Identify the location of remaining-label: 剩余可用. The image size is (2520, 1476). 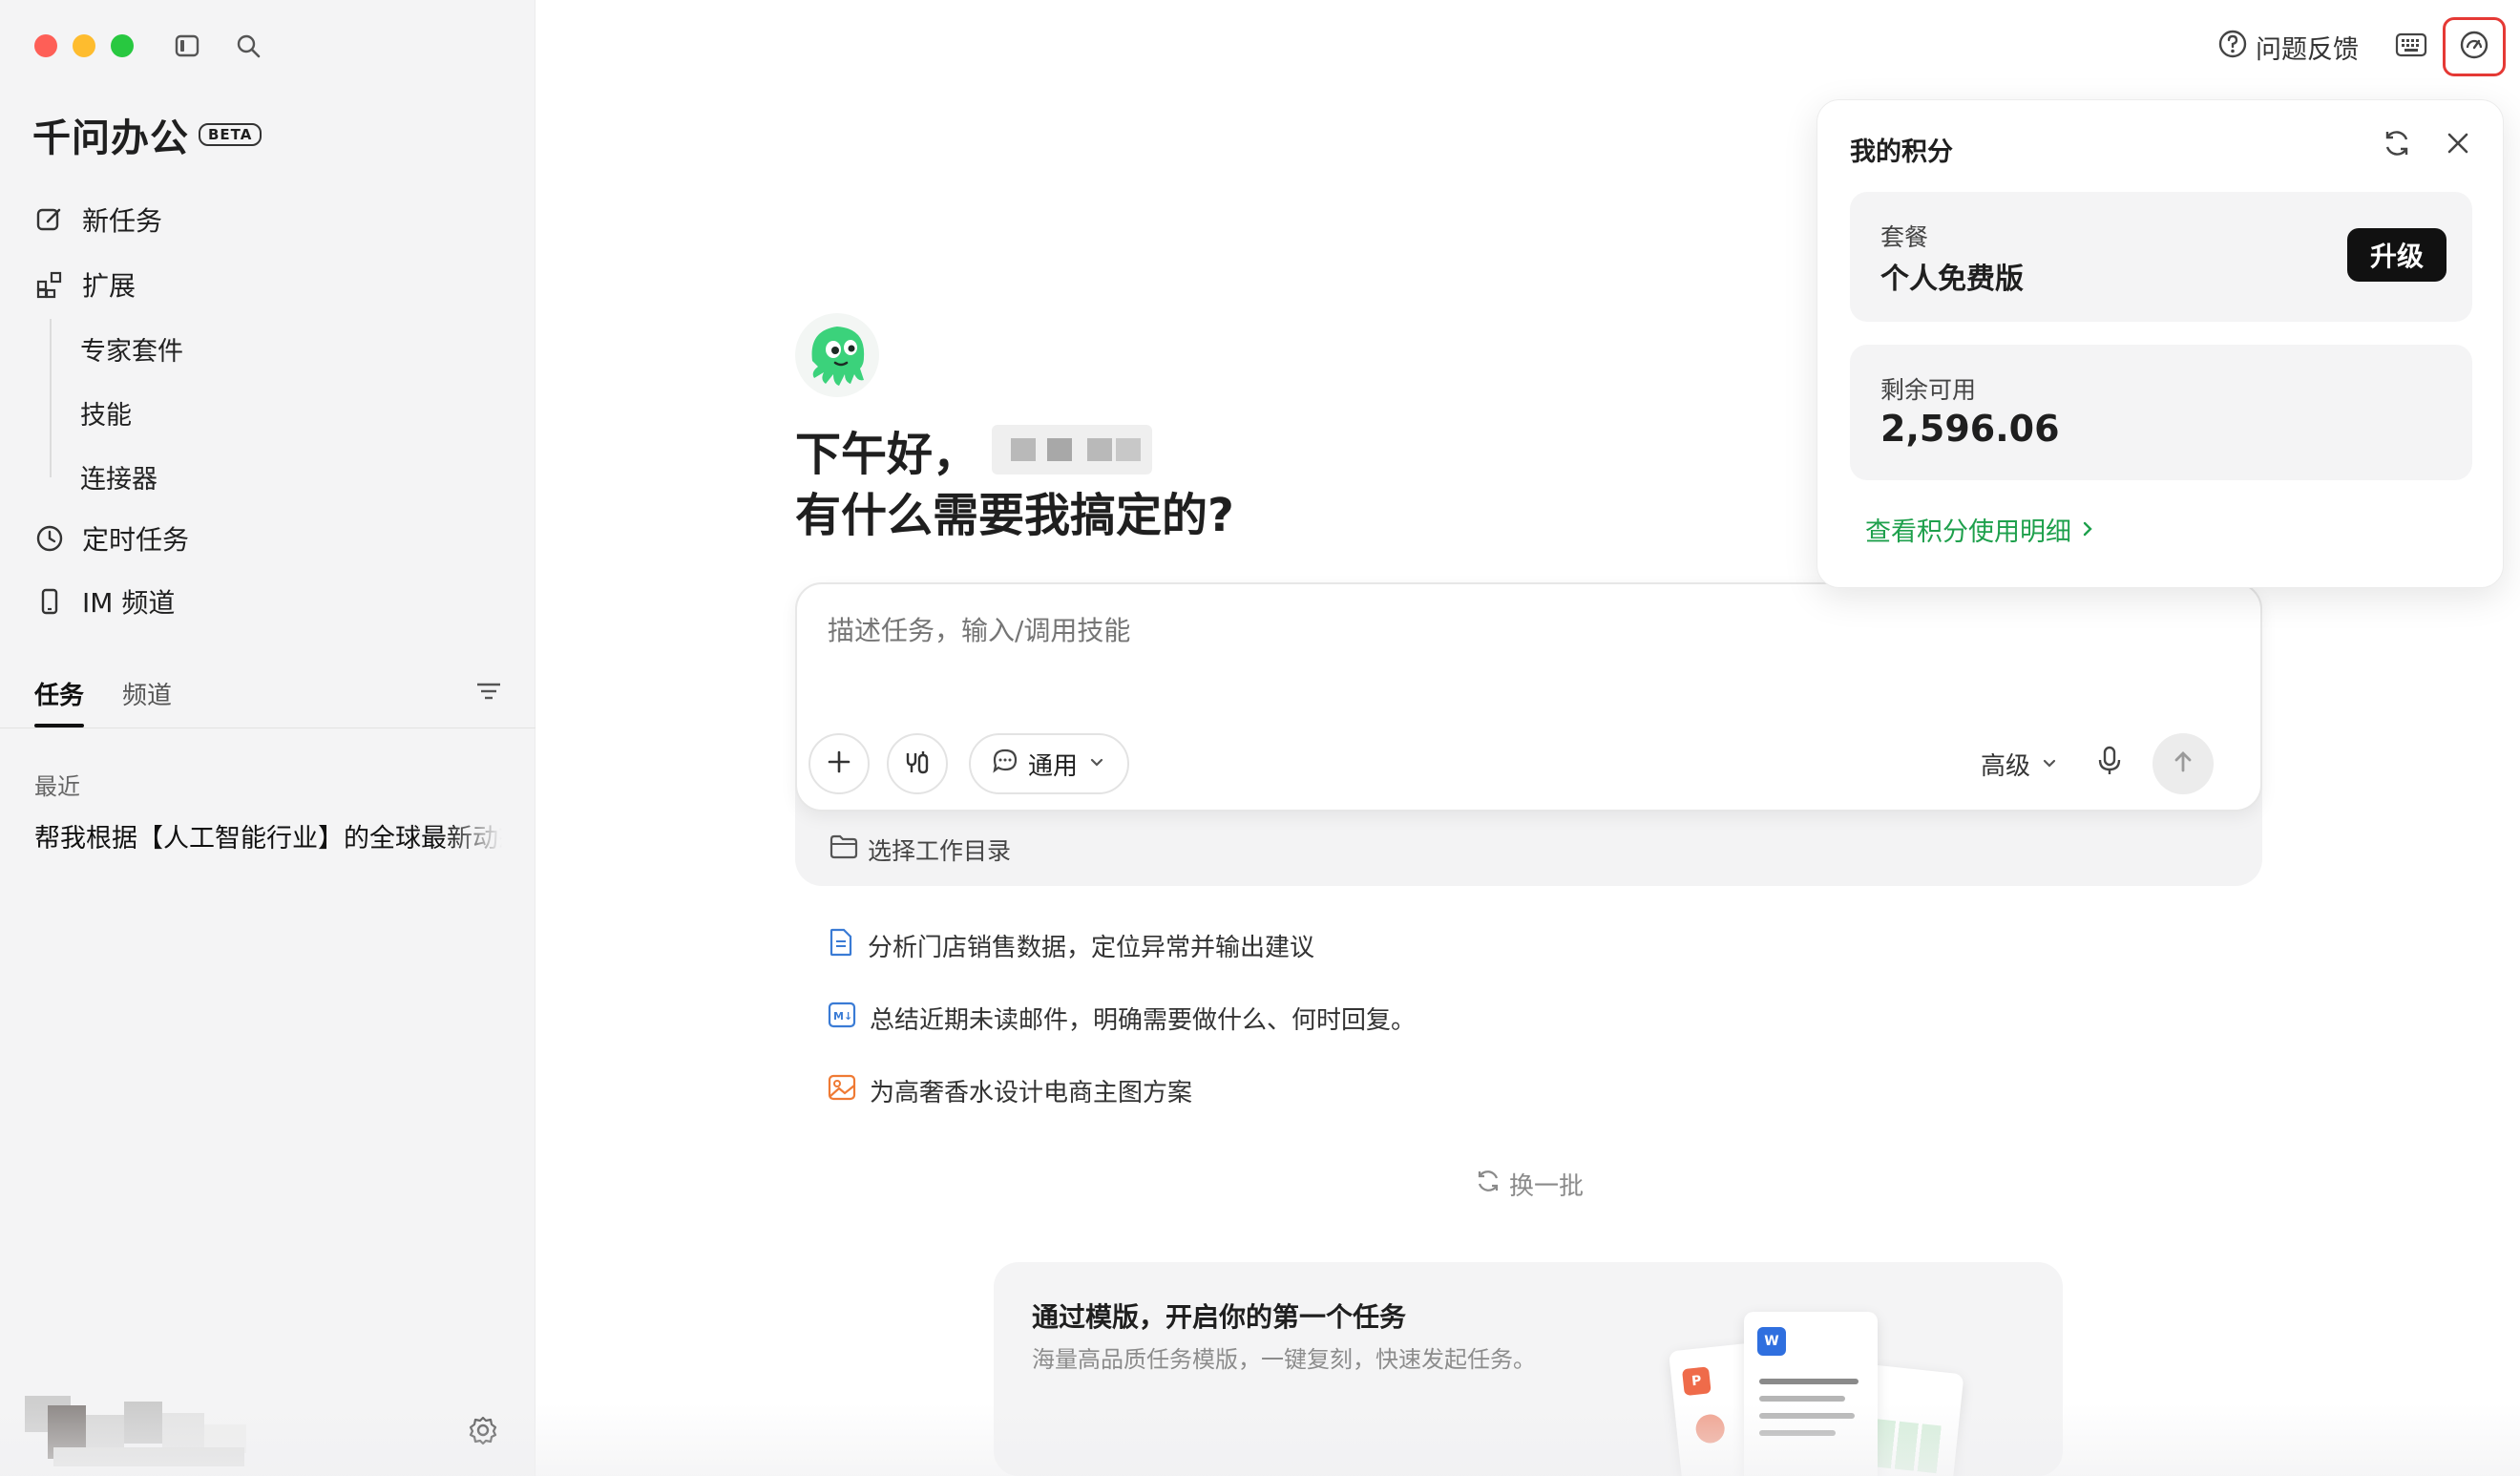
(1929, 390).